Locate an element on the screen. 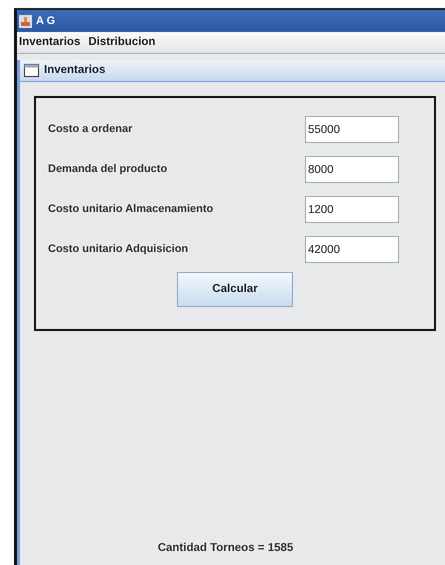 This screenshot has height=565, width=445. calculate-button: Calcular is located at coordinates (235, 289).